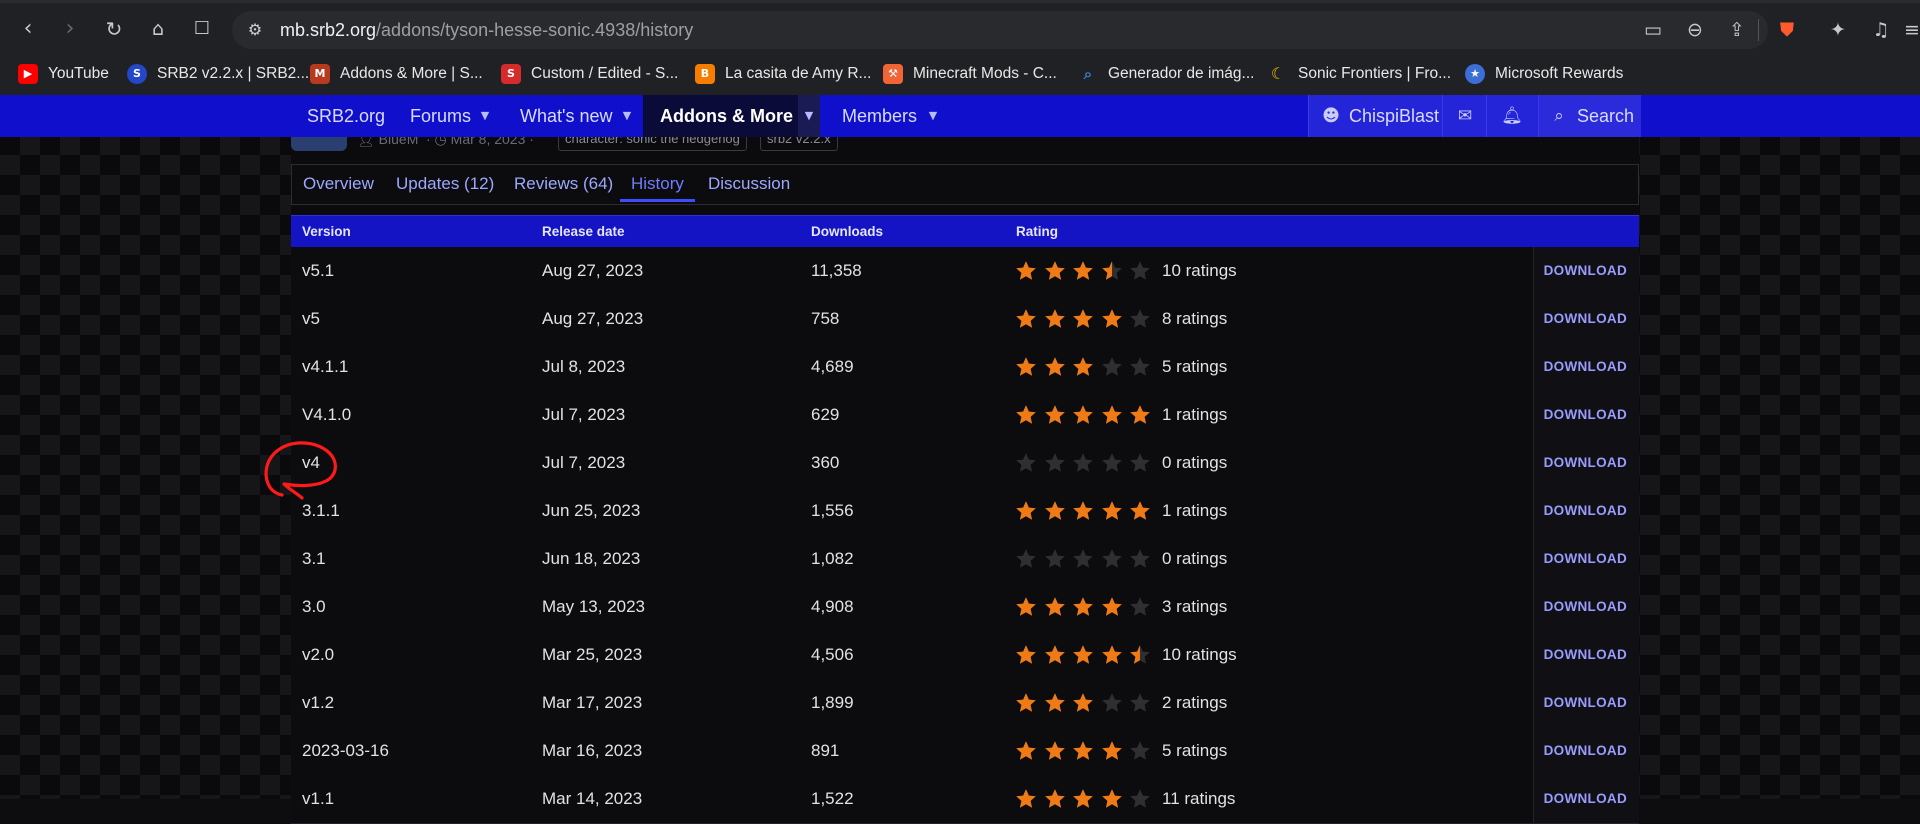  What do you see at coordinates (1606, 116) in the screenshot?
I see `search-label: Search` at bounding box center [1606, 116].